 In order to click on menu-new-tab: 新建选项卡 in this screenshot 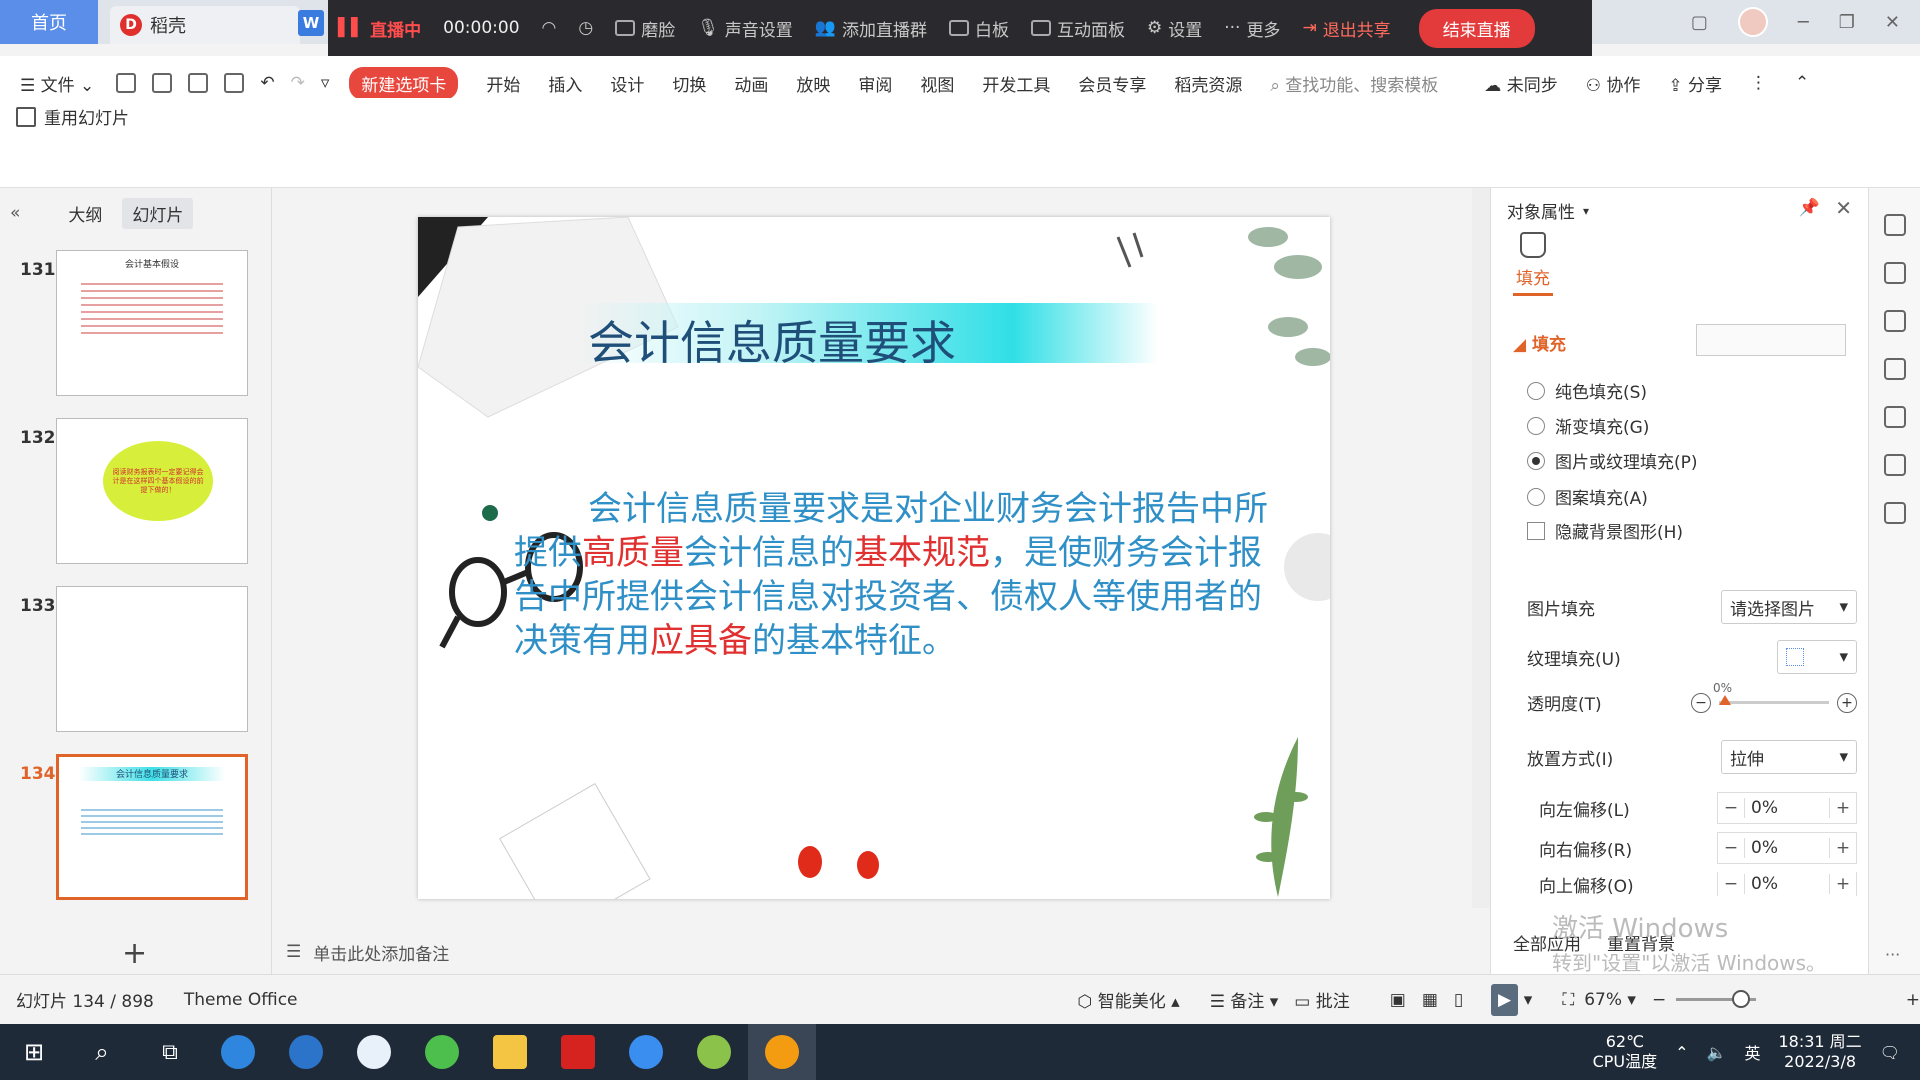, I will do `click(404, 83)`.